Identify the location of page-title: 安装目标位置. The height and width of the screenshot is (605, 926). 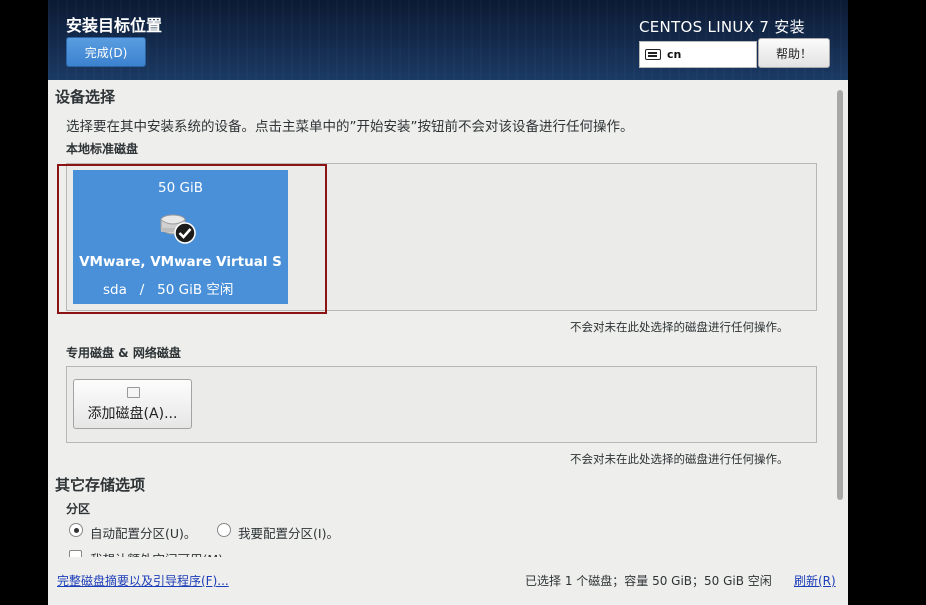
(114, 25).